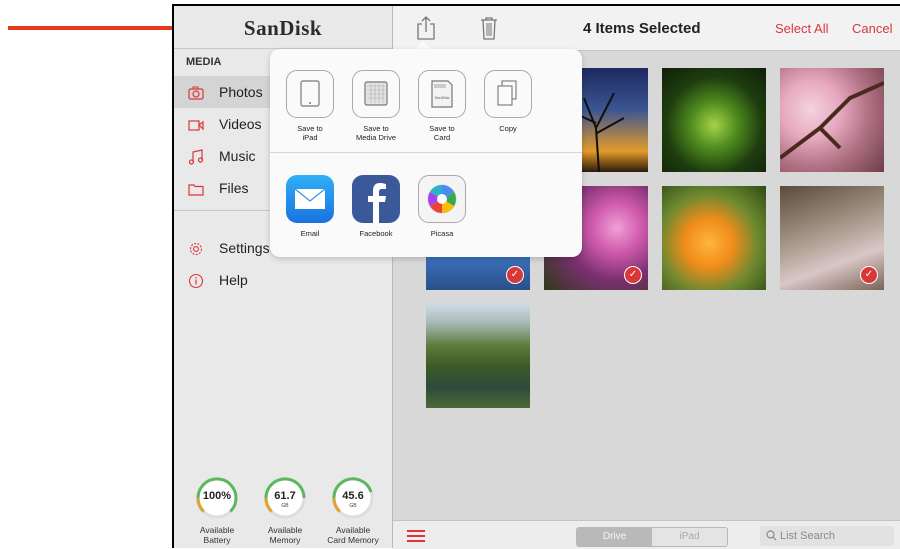 The width and height of the screenshot is (900, 549). I want to click on sidebar-item-label: Videos, so click(240, 124).